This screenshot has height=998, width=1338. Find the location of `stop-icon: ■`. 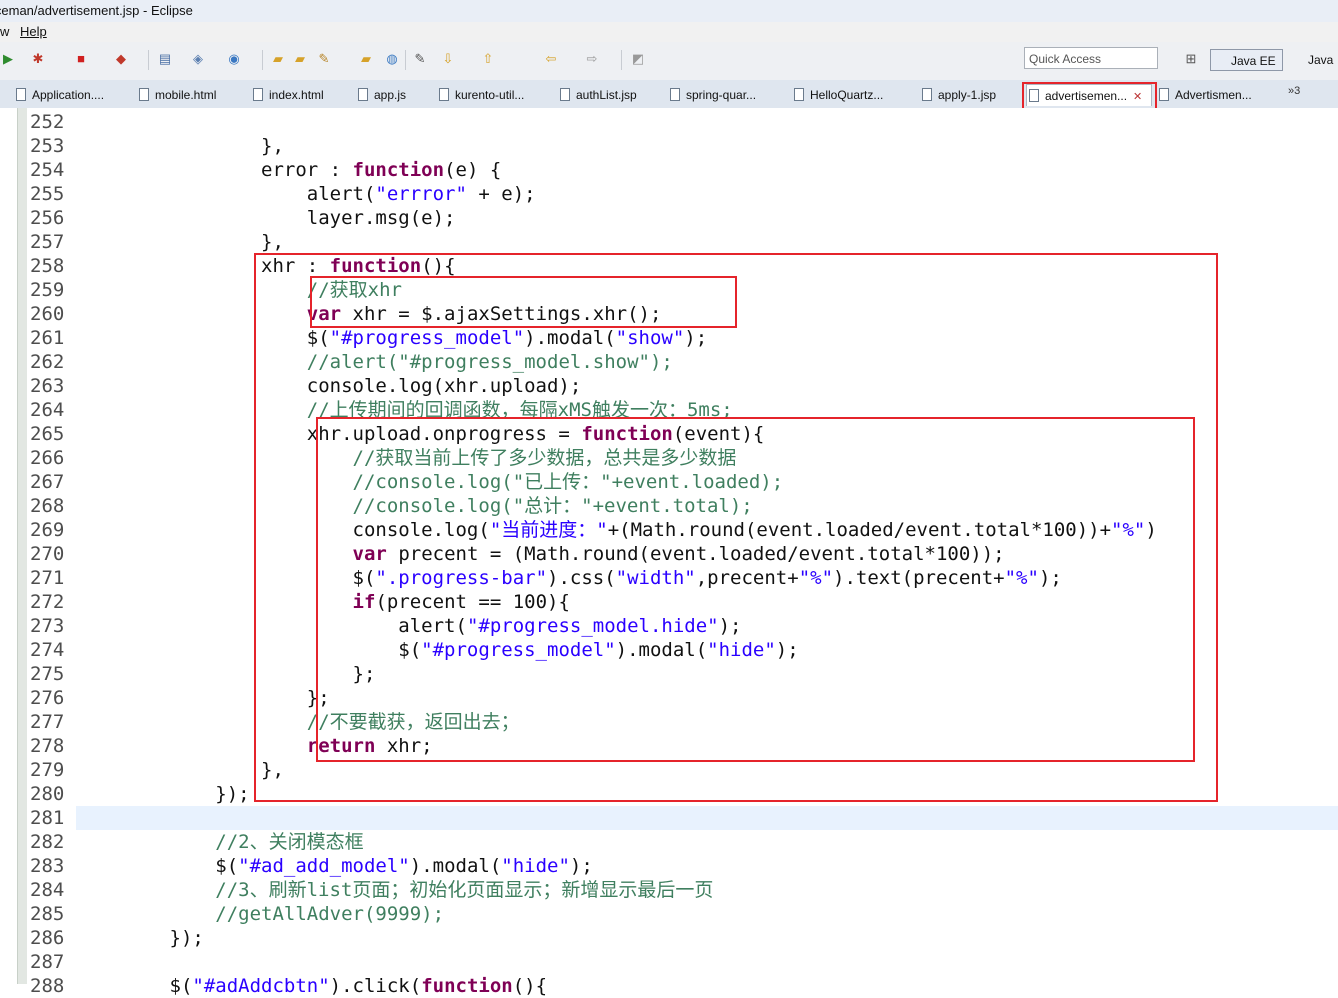

stop-icon: ■ is located at coordinates (81, 59).